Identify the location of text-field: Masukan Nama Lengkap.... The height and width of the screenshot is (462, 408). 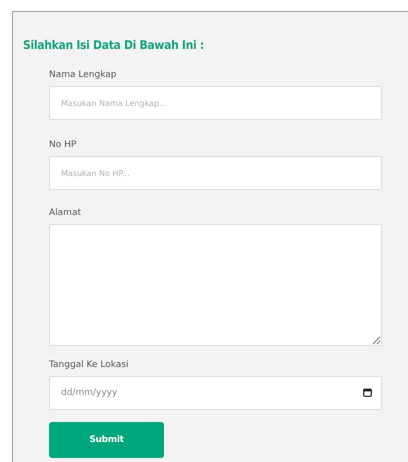
(215, 103).